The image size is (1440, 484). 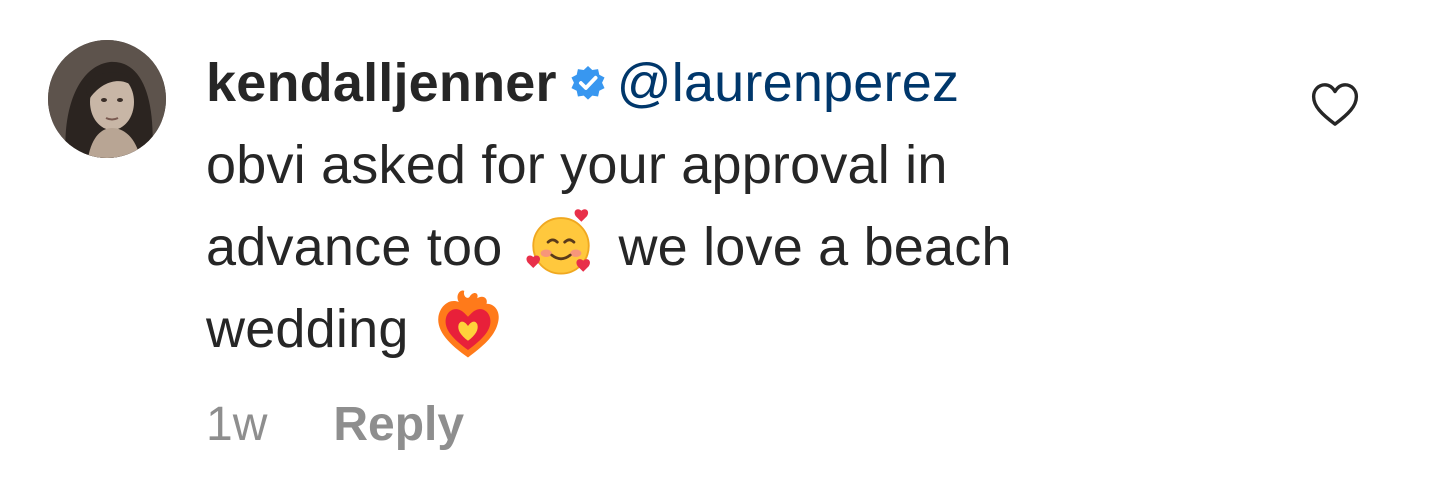 I want to click on comment-meta: 1w Reply, so click(x=335, y=425).